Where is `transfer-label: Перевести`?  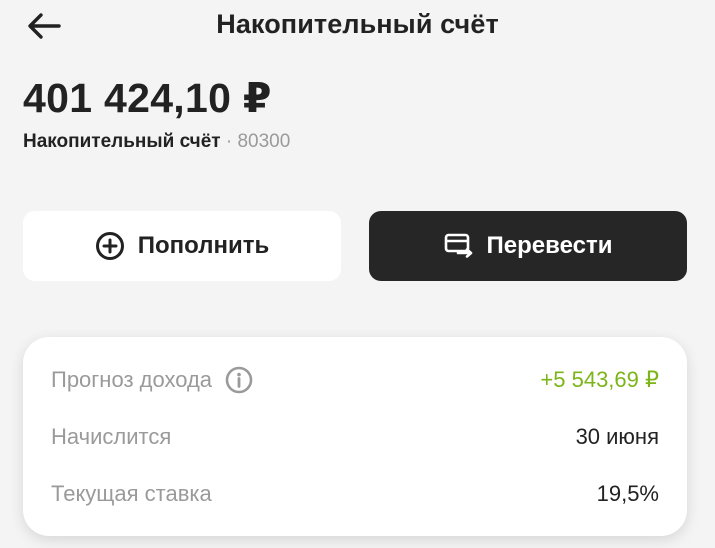 transfer-label: Перевести is located at coordinates (549, 245).